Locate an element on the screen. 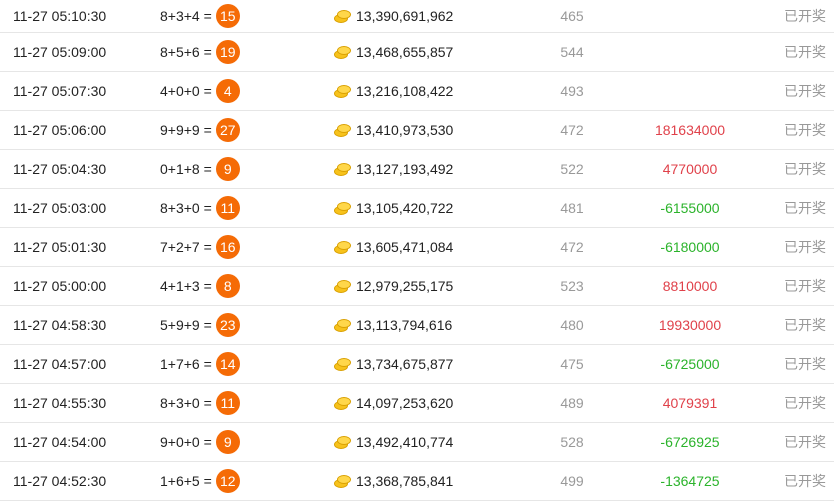  pool-amount-value: 13,105,420,722 is located at coordinates (405, 208).